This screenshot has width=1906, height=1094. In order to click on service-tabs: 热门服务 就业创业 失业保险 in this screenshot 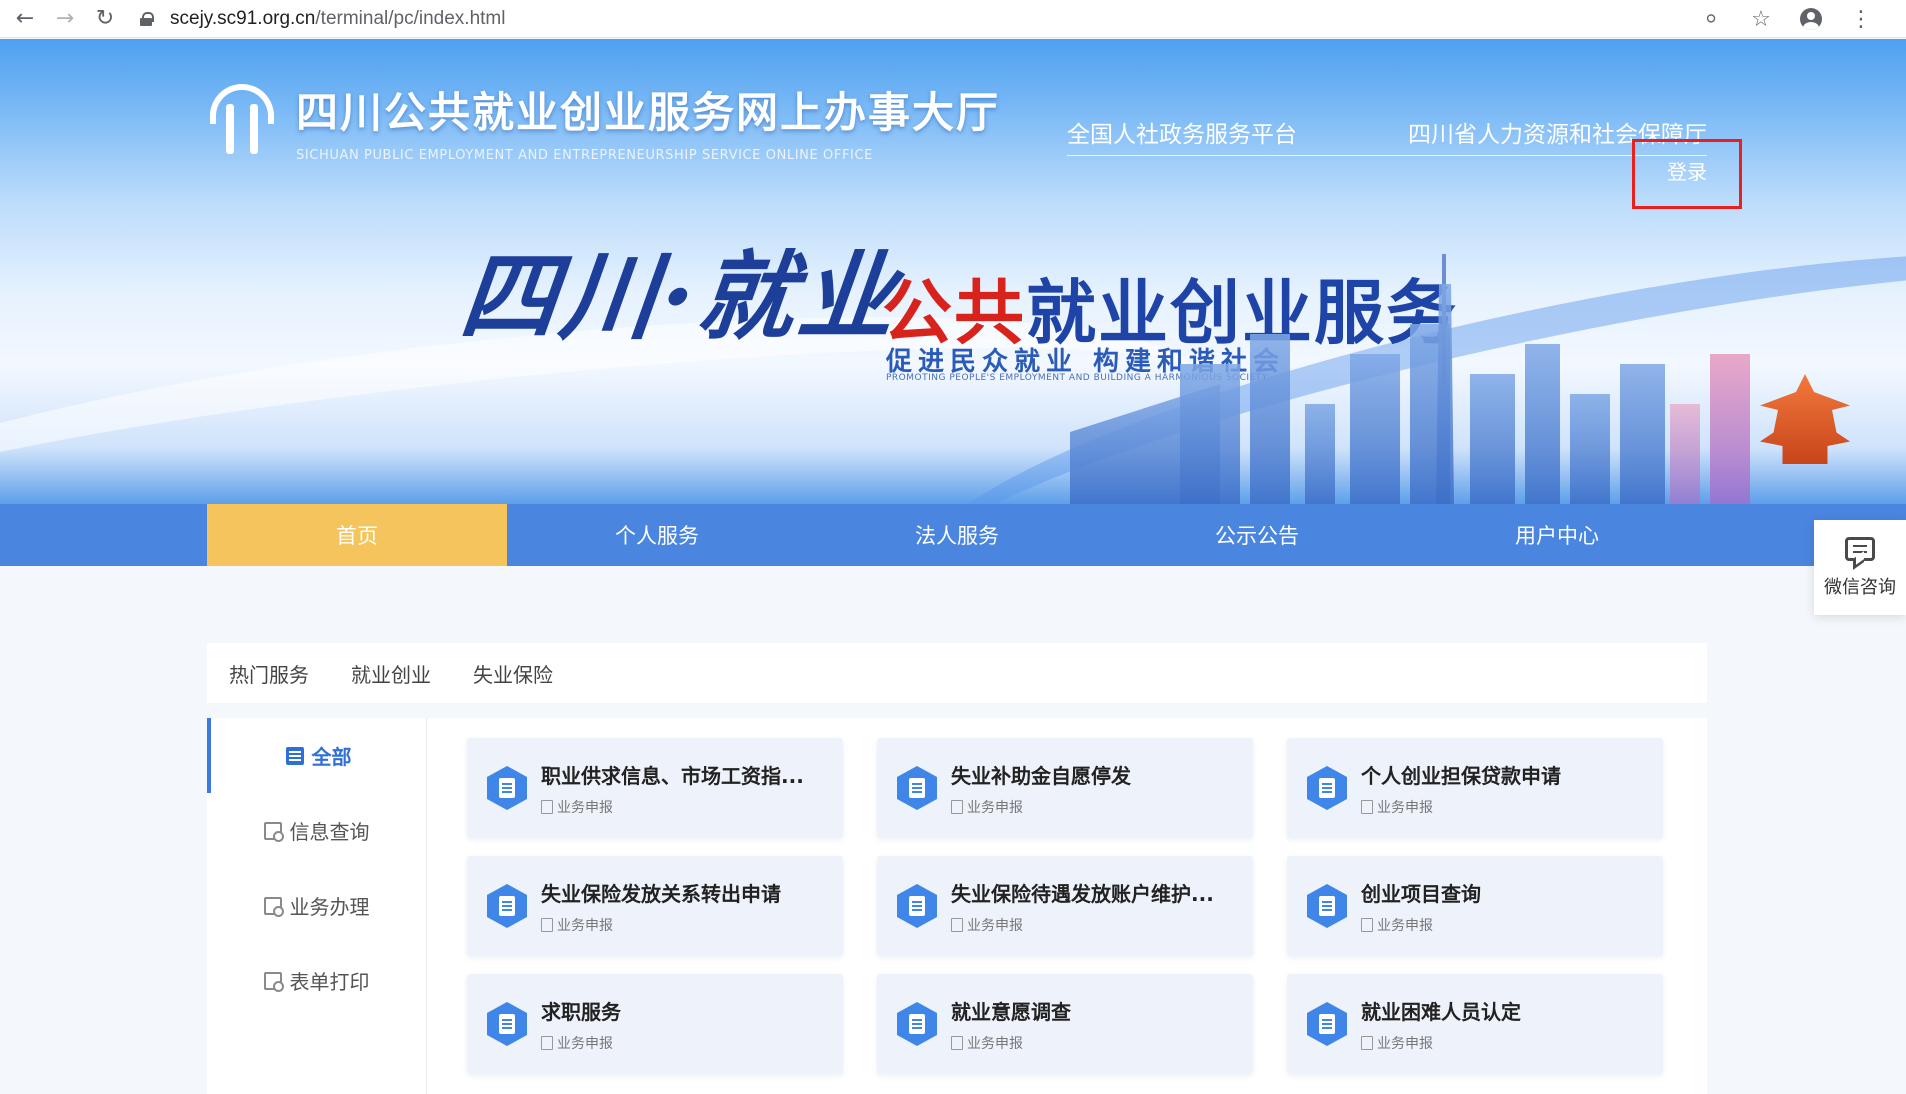, I will do `click(957, 673)`.